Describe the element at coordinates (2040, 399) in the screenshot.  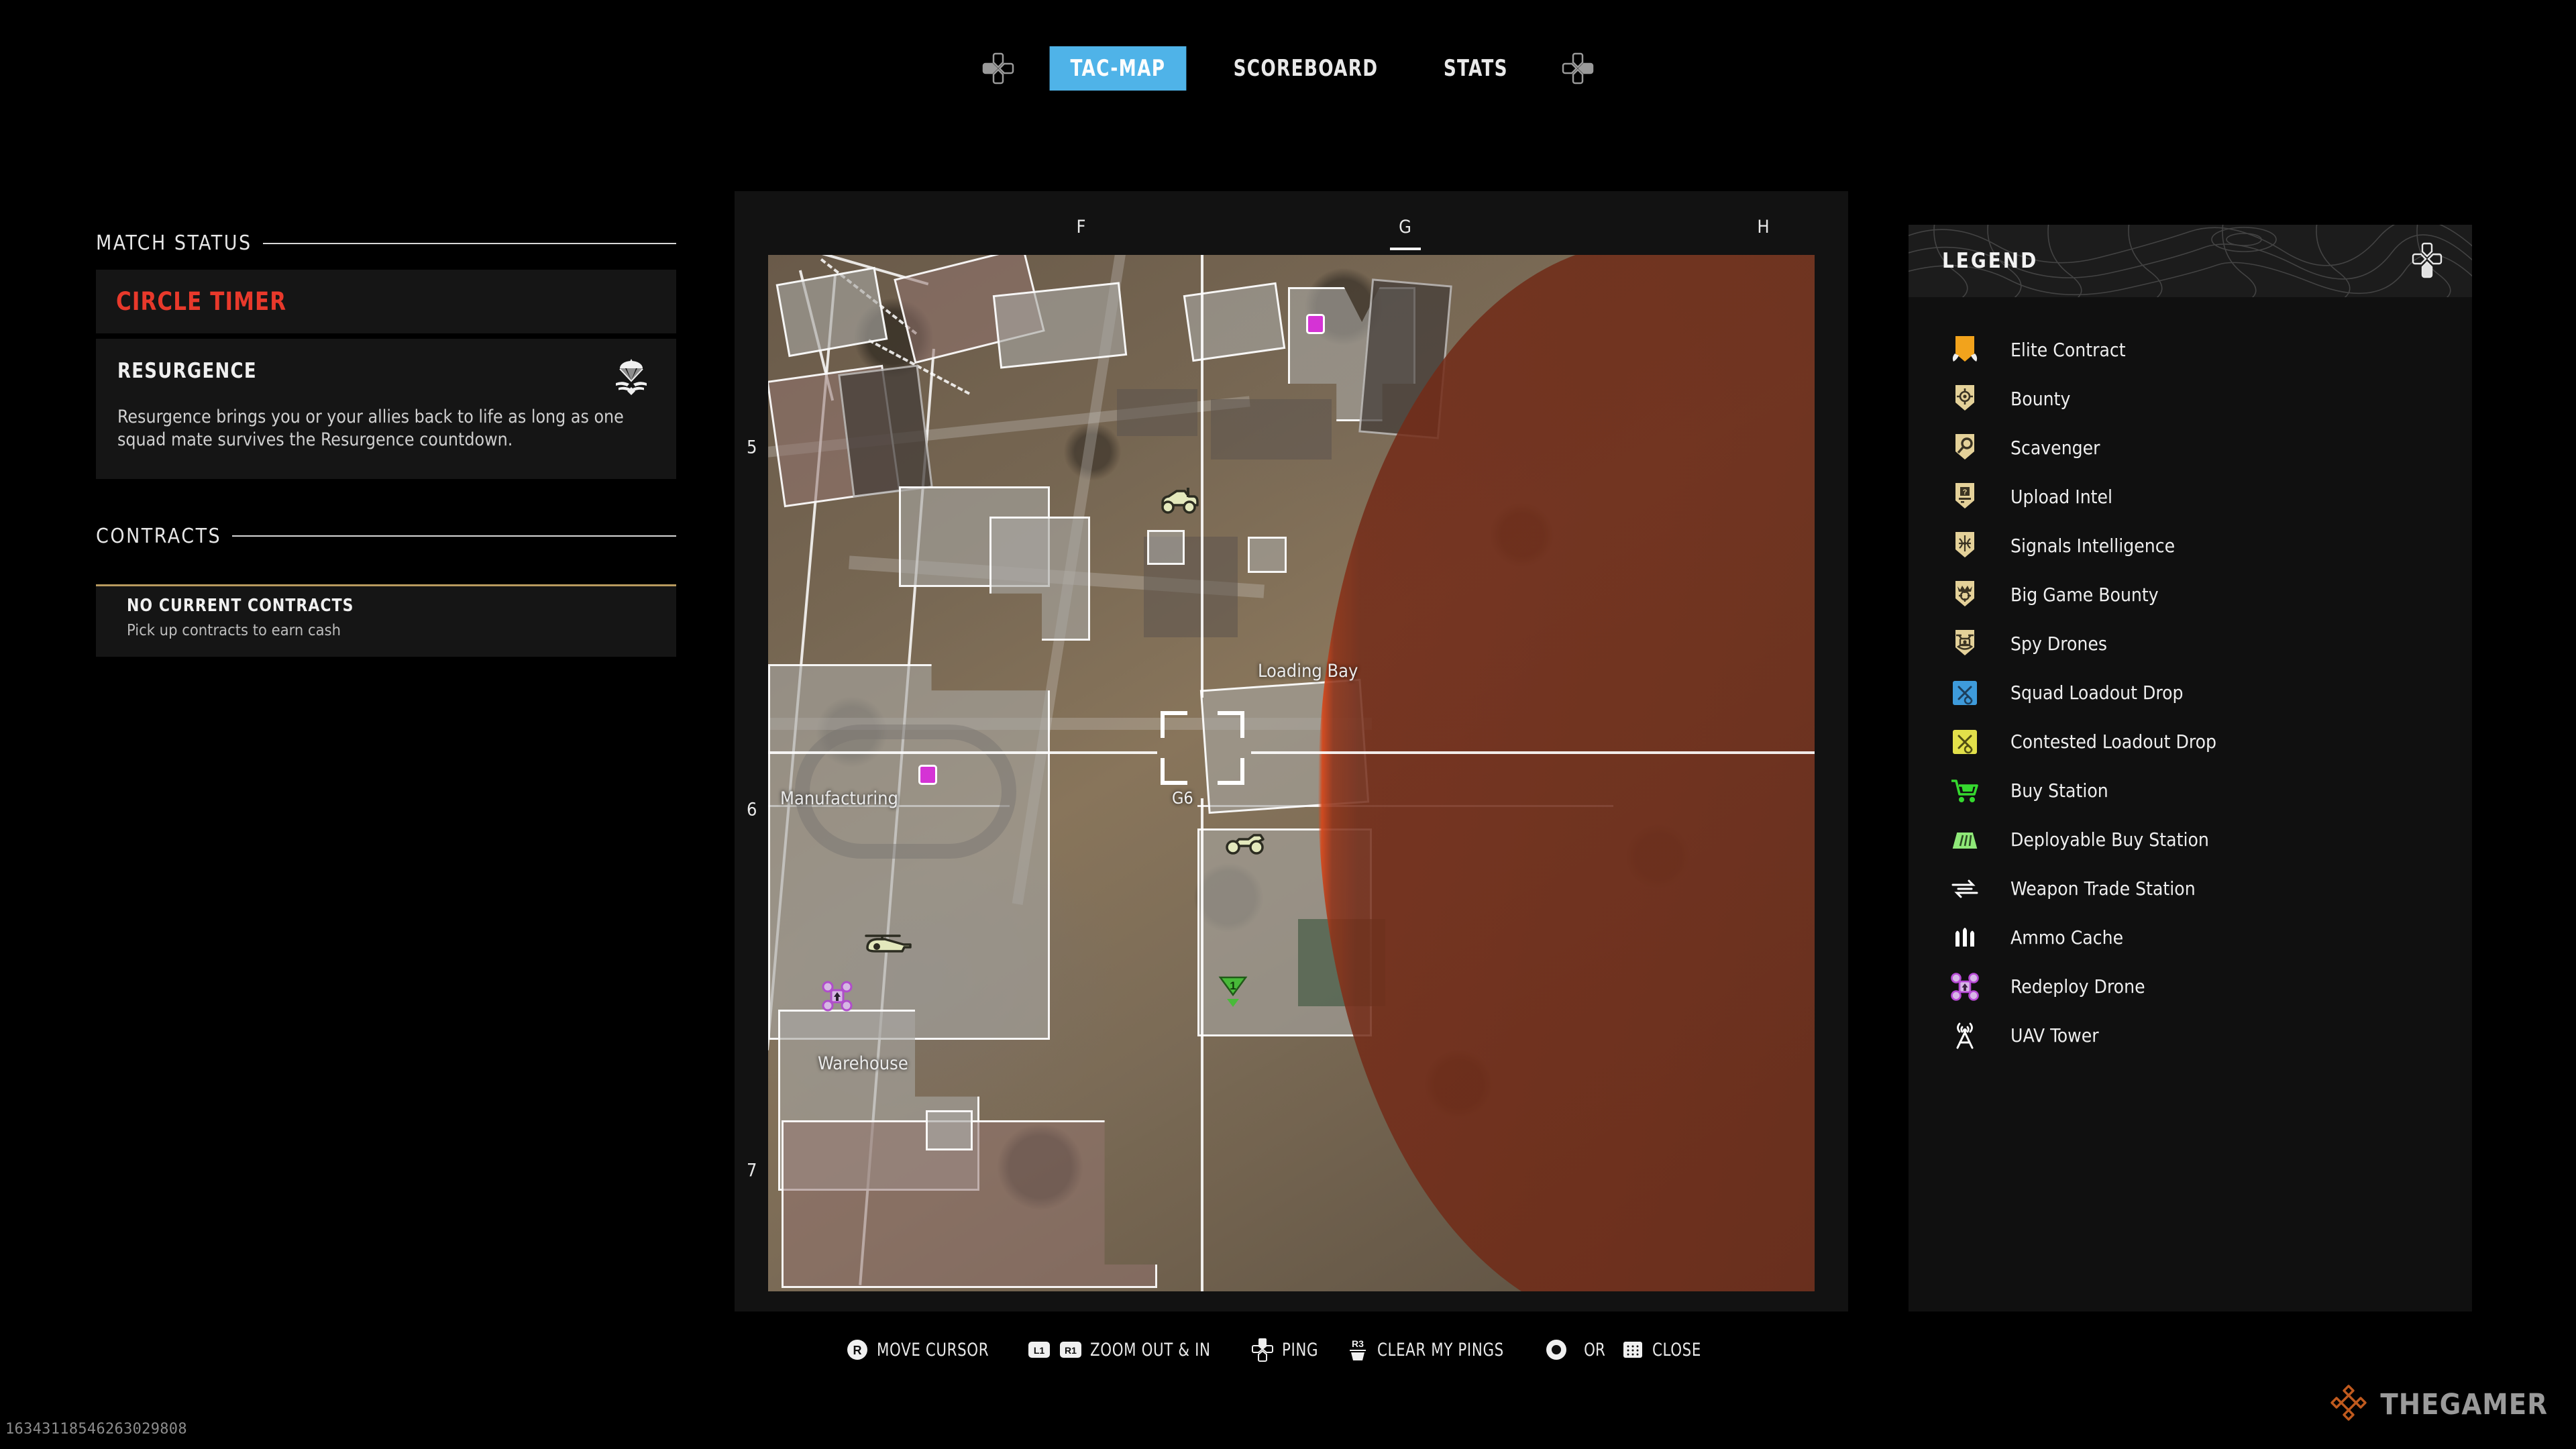
I see `legend-label: Bounty` at that location.